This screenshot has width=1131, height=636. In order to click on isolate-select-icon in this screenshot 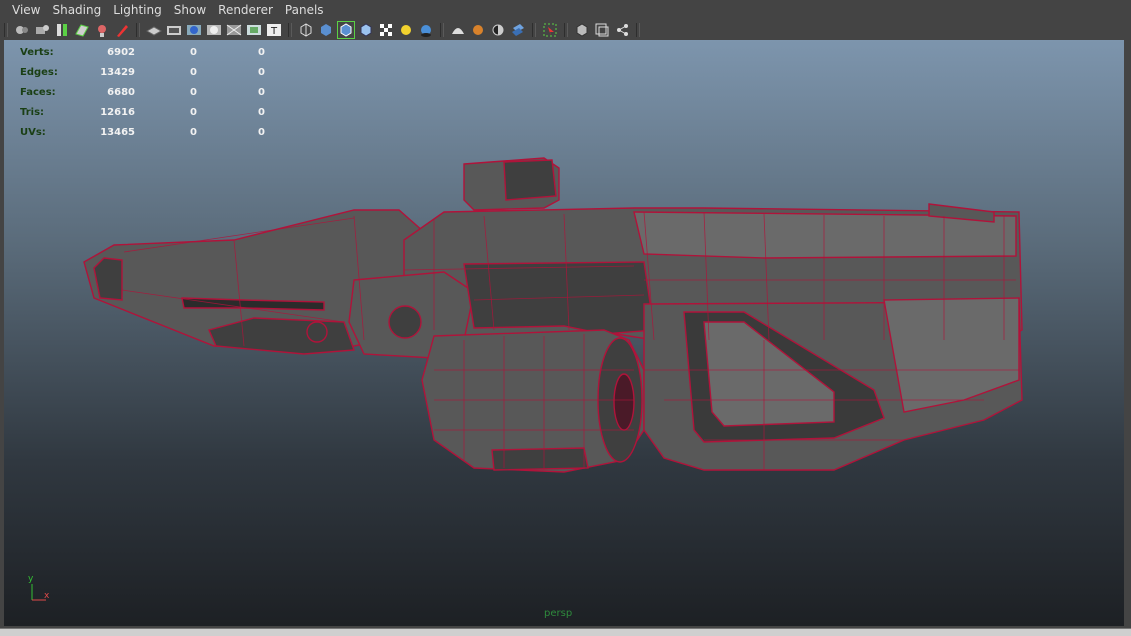, I will do `click(550, 30)`.